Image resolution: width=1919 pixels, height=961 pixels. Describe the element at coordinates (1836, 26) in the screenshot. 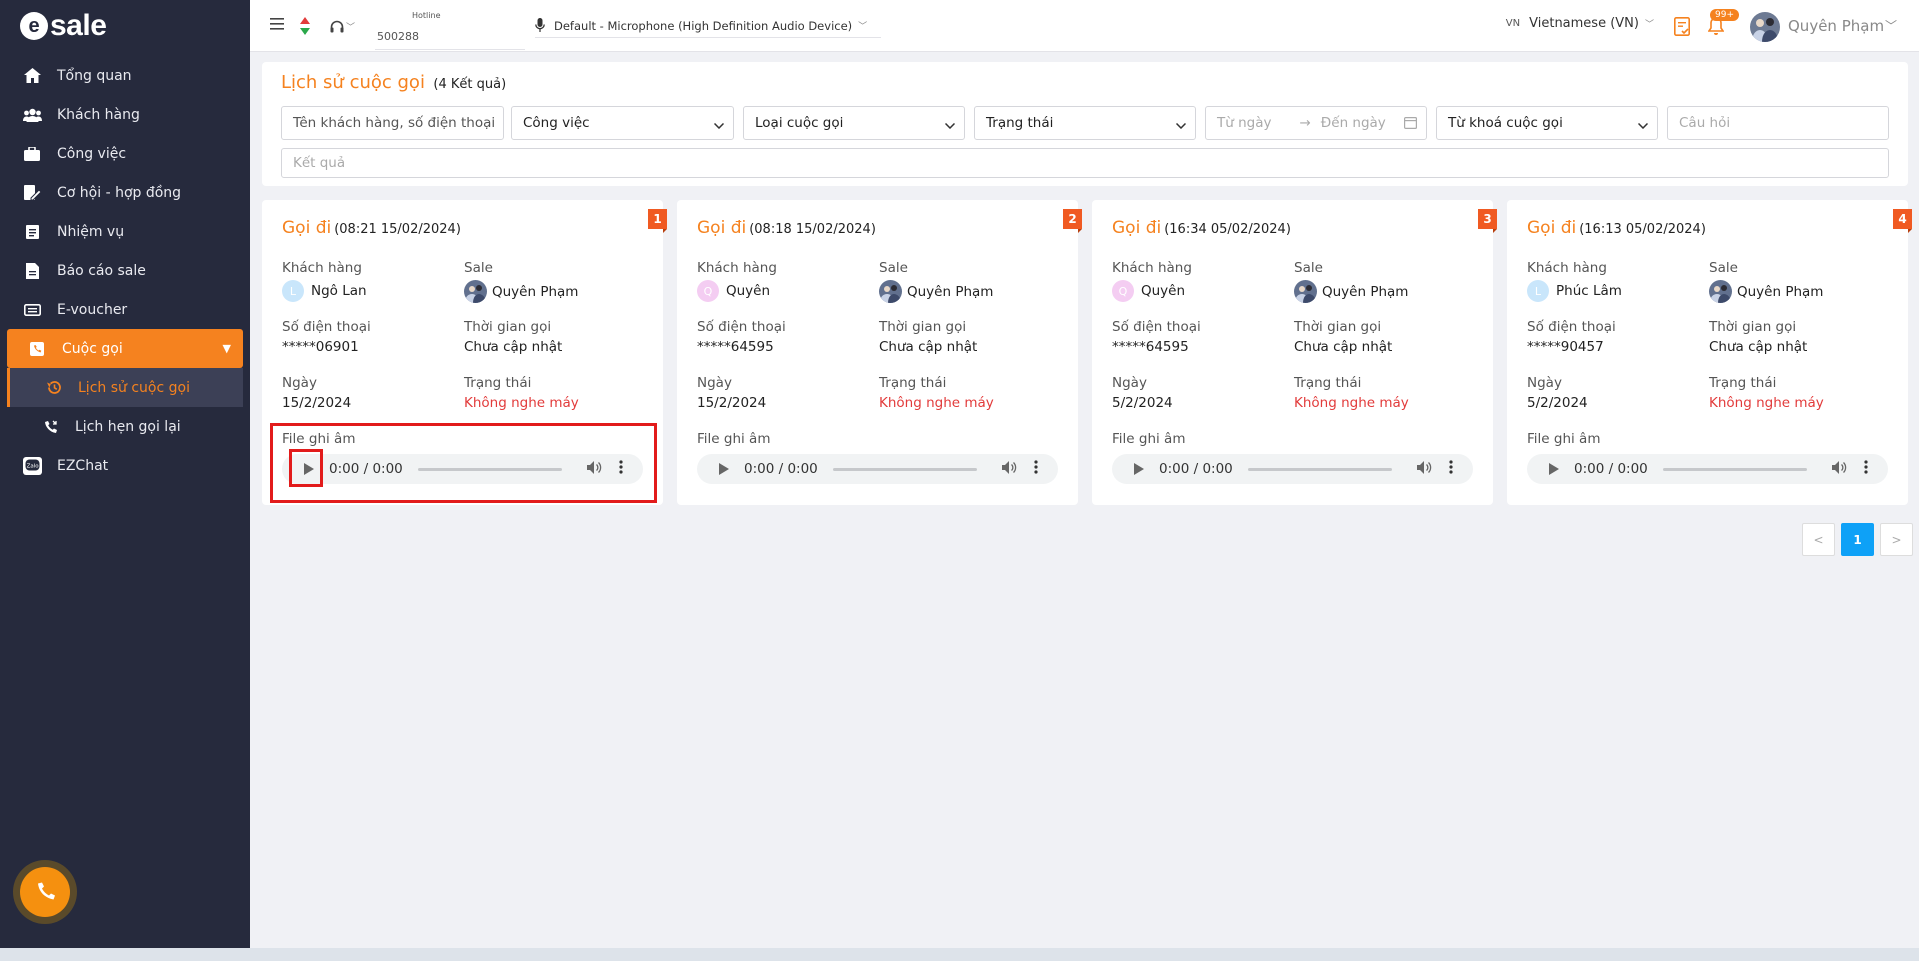

I see `user-name: Quyên Phạm` at that location.